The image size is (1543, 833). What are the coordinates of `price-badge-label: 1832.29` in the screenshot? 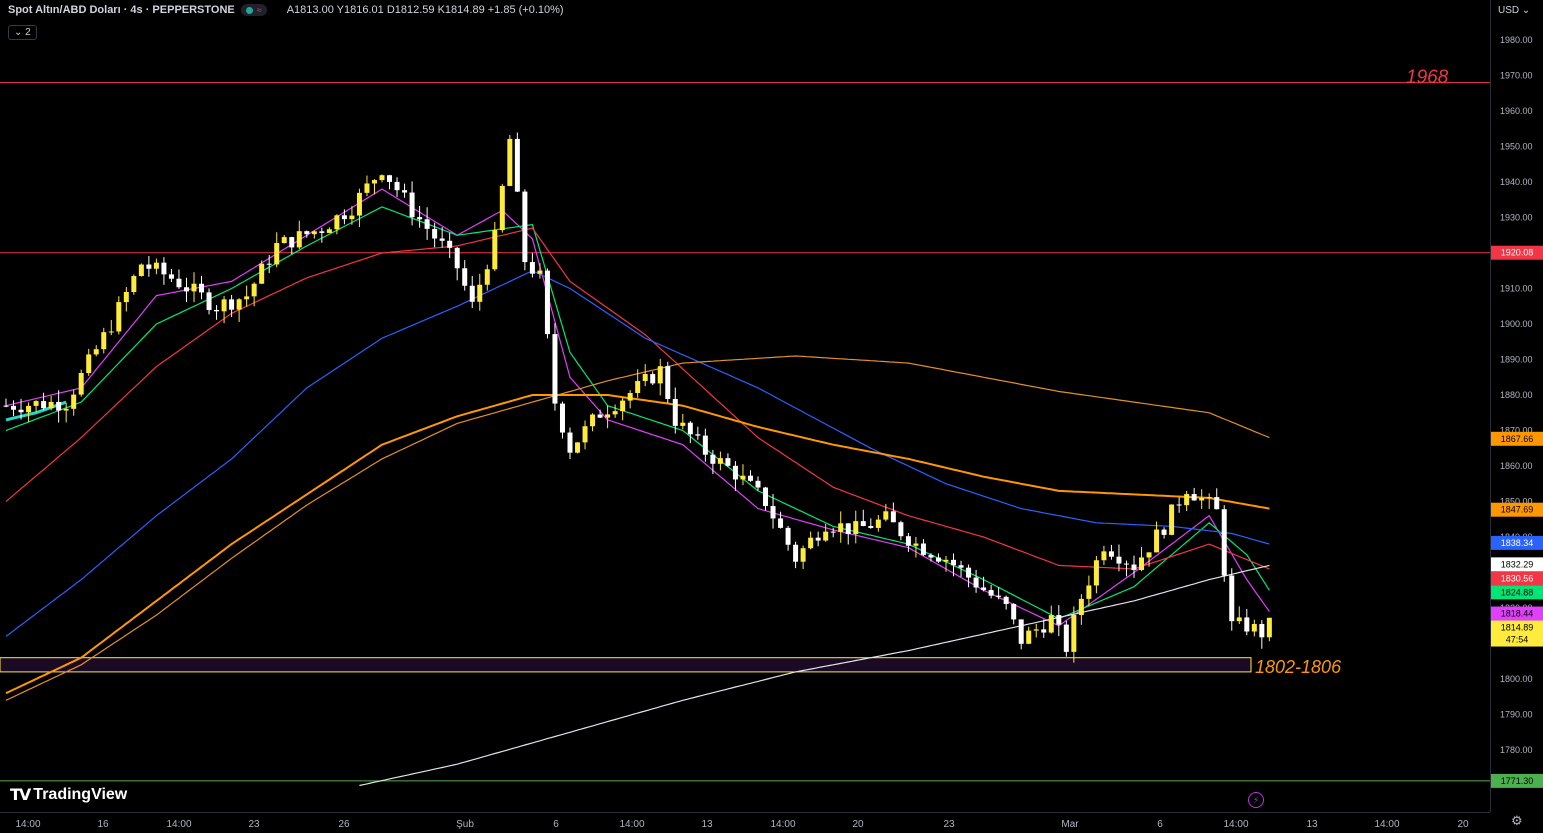 It's located at (1517, 564).